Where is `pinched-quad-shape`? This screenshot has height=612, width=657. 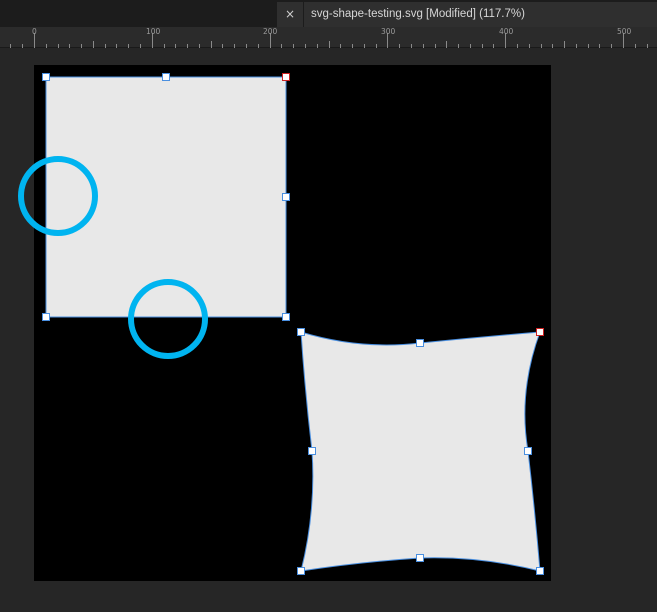
pinched-quad-shape is located at coordinates (420, 451).